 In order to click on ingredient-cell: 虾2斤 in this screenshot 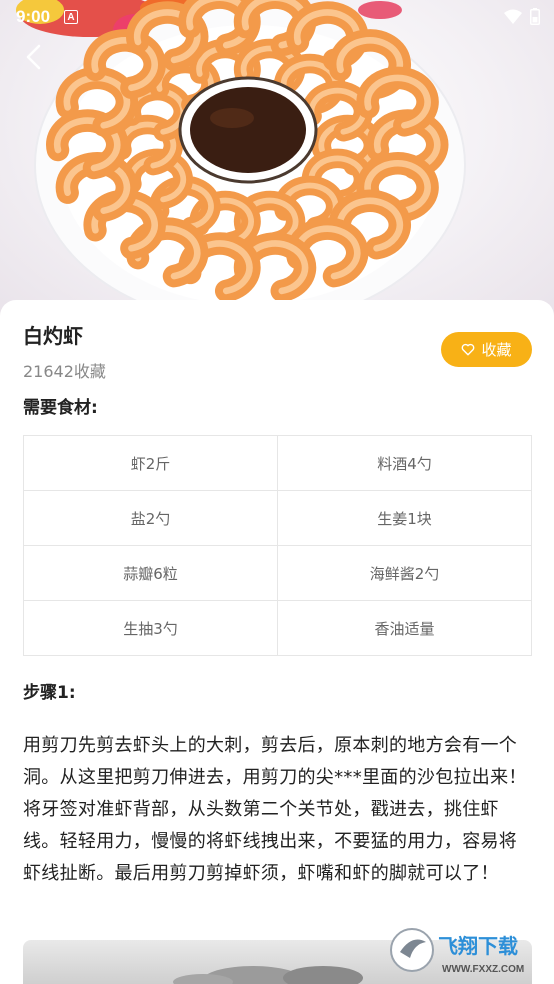, I will do `click(150, 463)`.